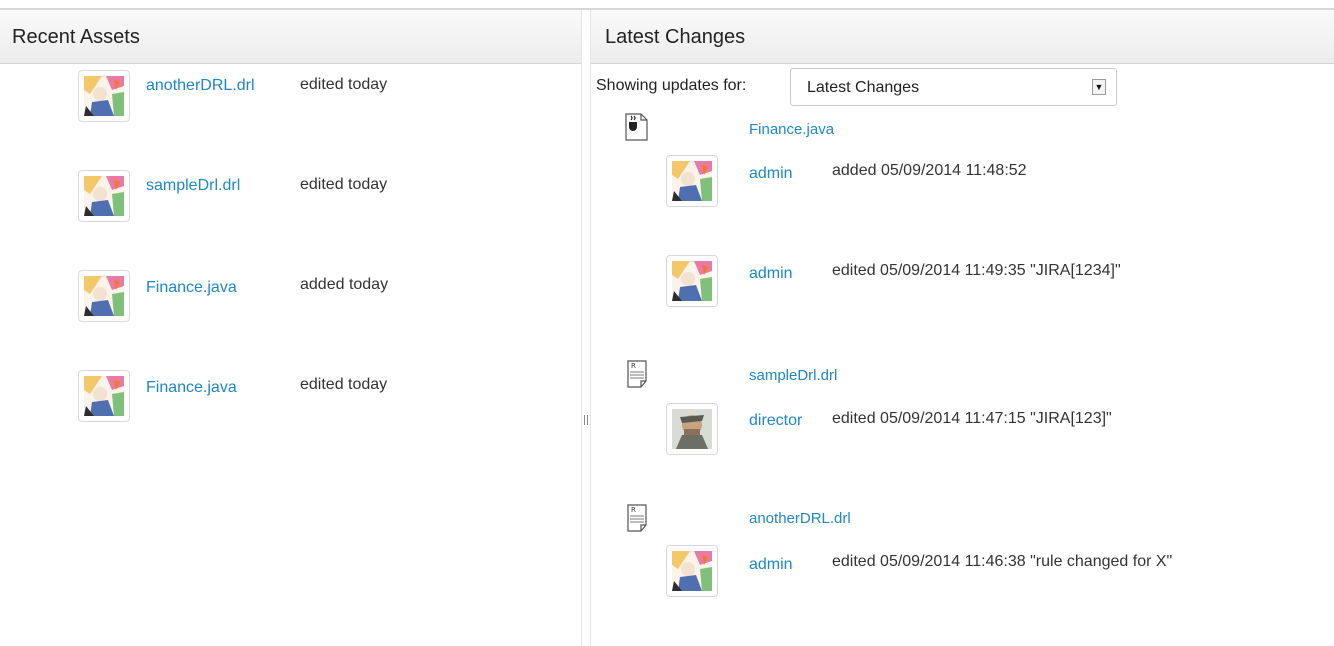 This screenshot has height=646, width=1334. What do you see at coordinates (929, 170) in the screenshot?
I see `change-description: added 05/09/2014 11:48:52` at bounding box center [929, 170].